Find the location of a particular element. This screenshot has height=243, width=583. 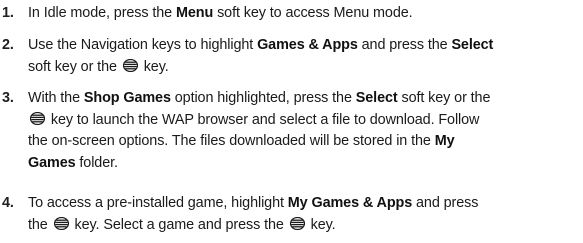

step-number: 1. is located at coordinates (8, 13).